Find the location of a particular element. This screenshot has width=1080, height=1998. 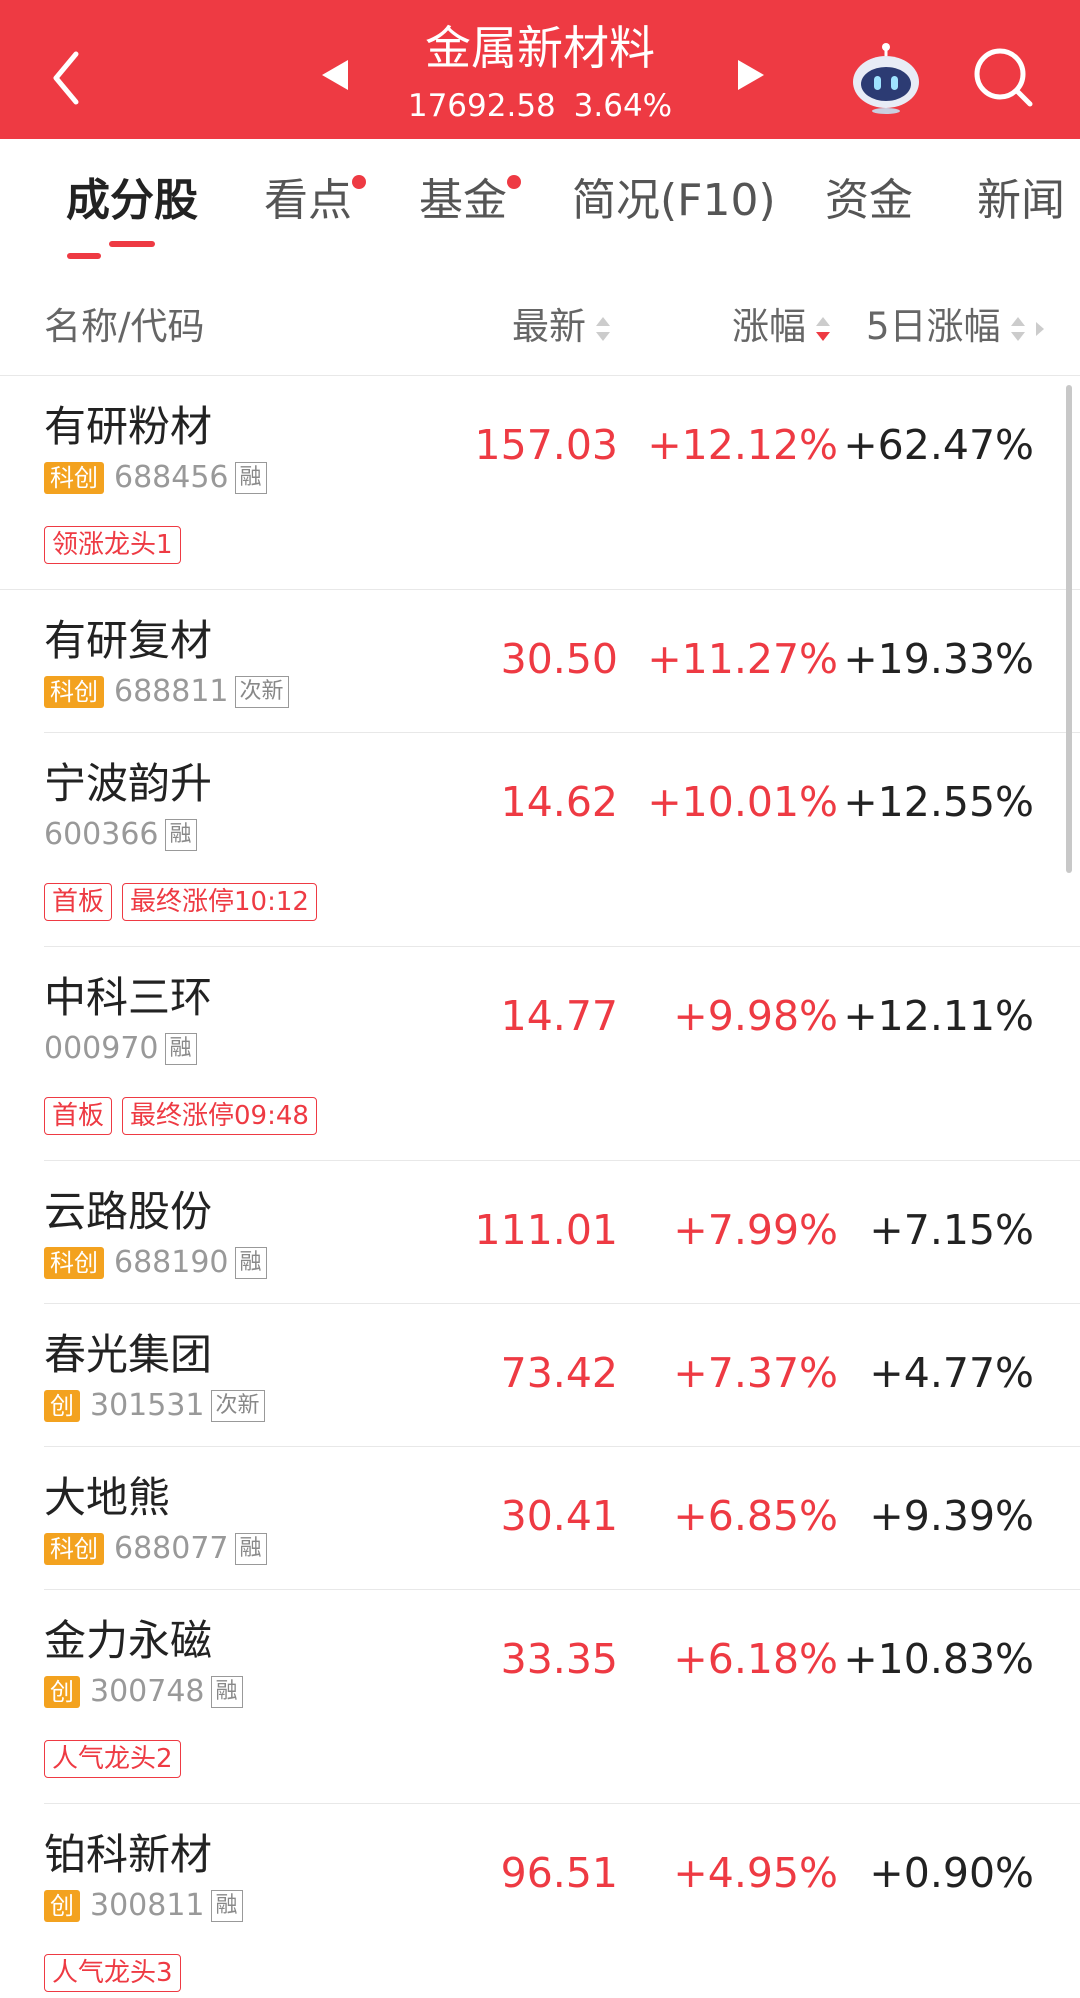

change-5d: +12.55% is located at coordinates (938, 802).